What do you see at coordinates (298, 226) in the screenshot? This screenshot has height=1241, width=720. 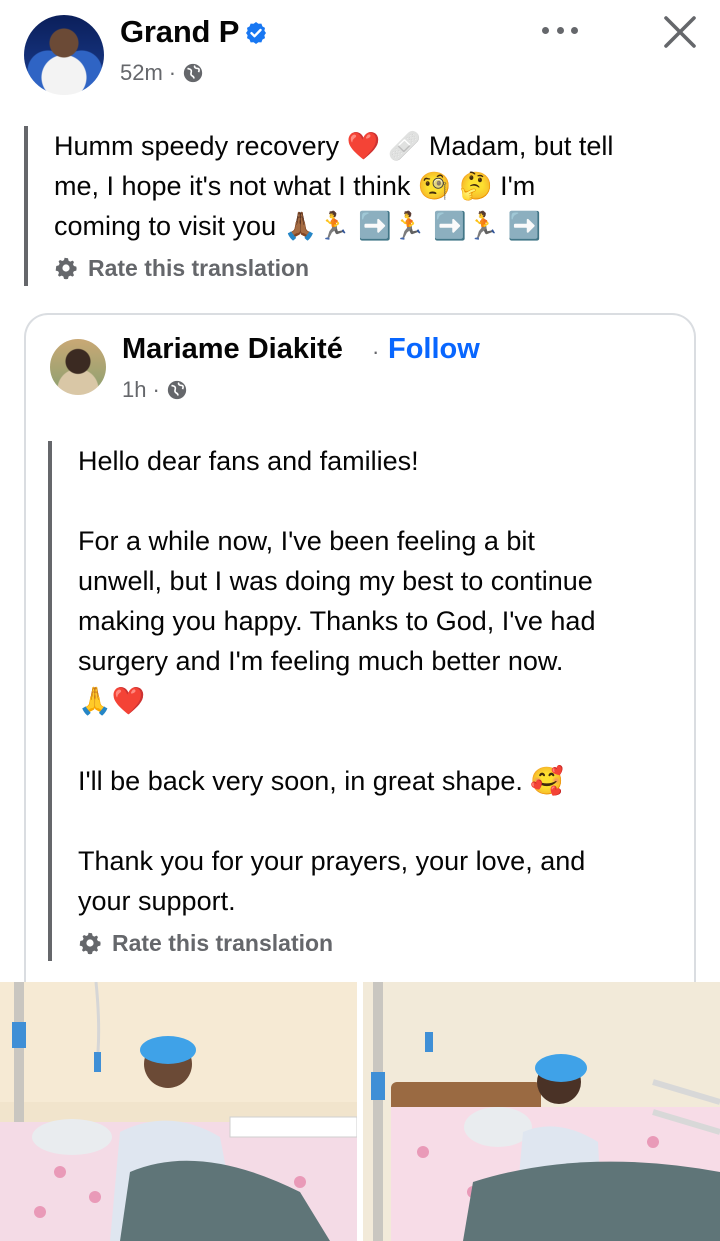 I see `post-text-line: coming to visit you 🙏🏾🏃 ➡️🏃 ➡️🏃 ➡️` at bounding box center [298, 226].